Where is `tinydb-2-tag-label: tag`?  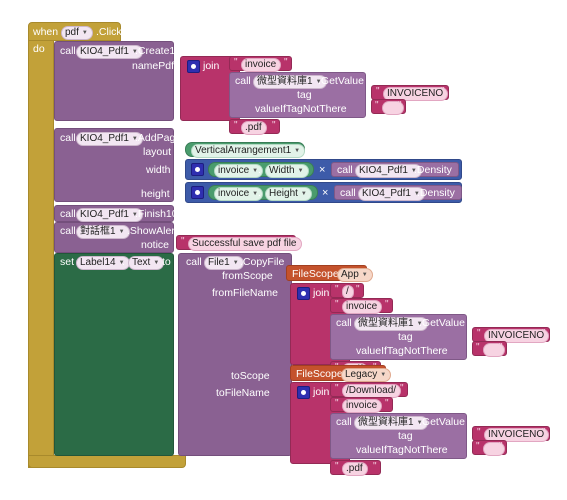
tinydb-2-tag-label: tag is located at coordinates (405, 337).